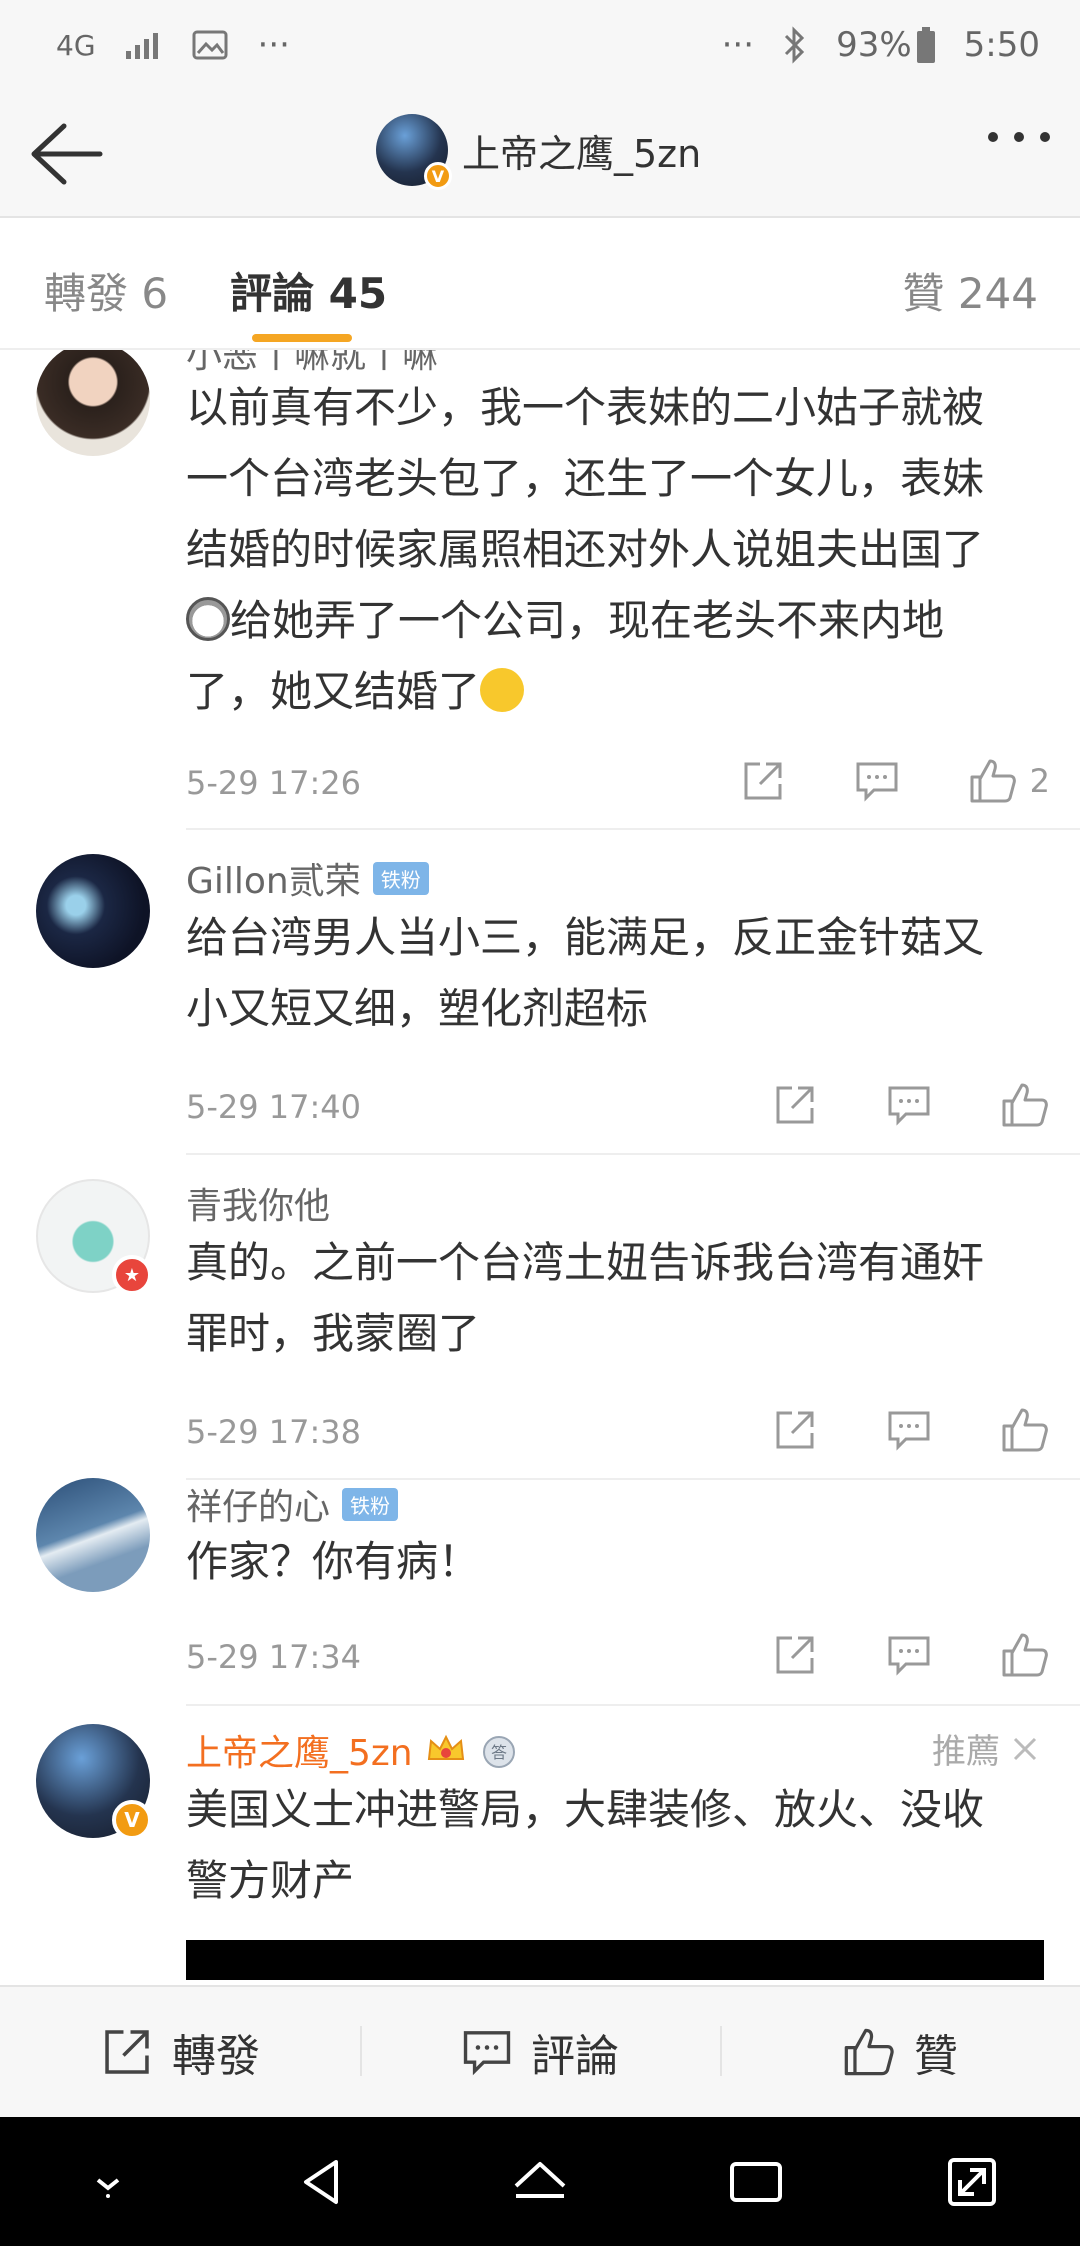 The width and height of the screenshot is (1080, 2246). What do you see at coordinates (76, 45) in the screenshot?
I see `network-label: 4G` at bounding box center [76, 45].